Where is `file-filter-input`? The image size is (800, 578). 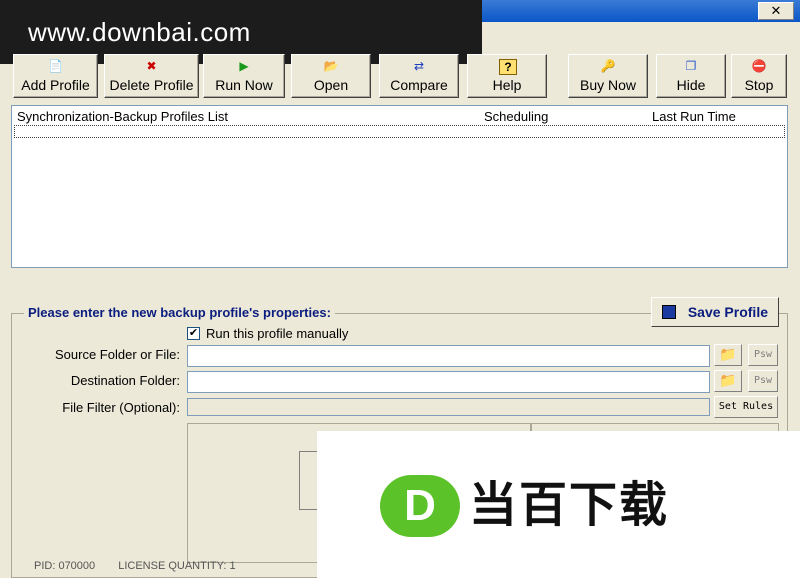 file-filter-input is located at coordinates (448, 407).